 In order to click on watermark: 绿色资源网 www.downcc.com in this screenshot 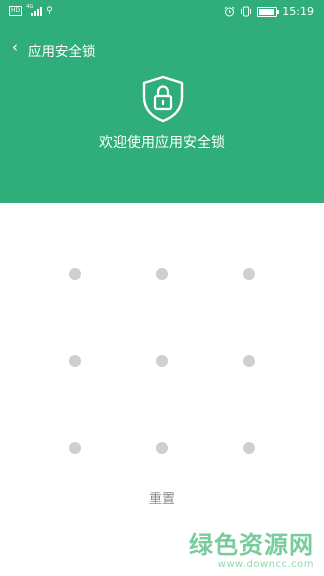, I will do `click(251, 550)`.